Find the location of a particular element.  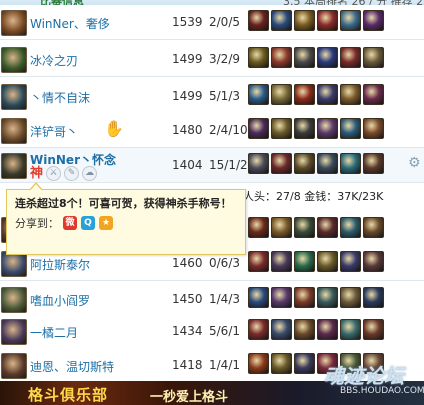

wrench-icon: ✎ is located at coordinates (72, 173).